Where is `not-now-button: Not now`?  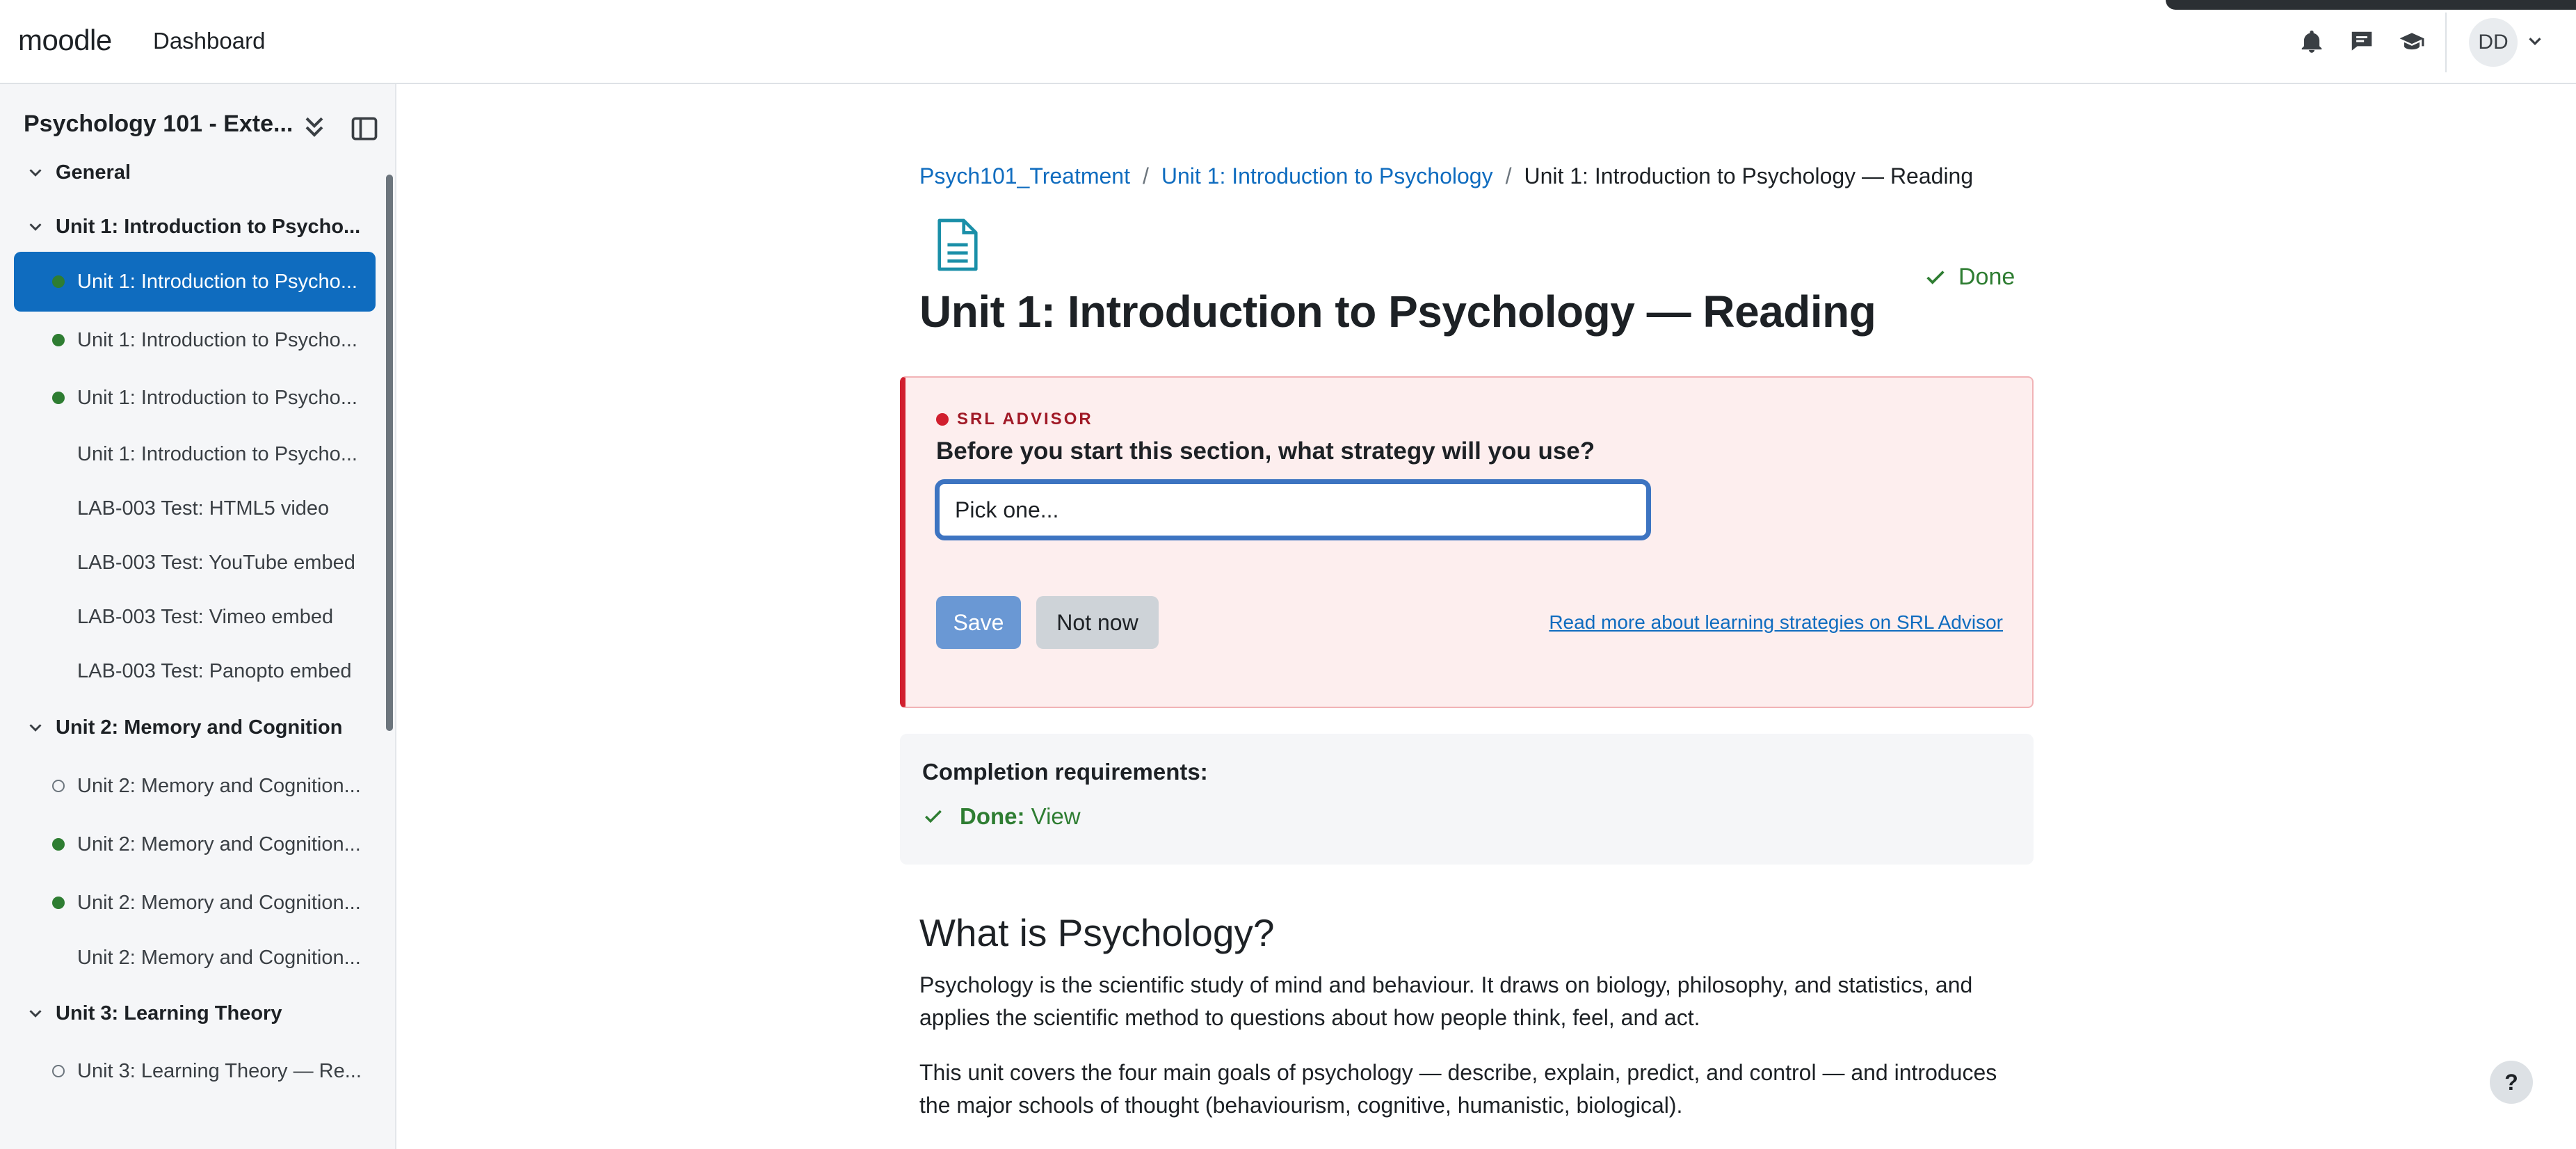 not-now-button: Not now is located at coordinates (1097, 622).